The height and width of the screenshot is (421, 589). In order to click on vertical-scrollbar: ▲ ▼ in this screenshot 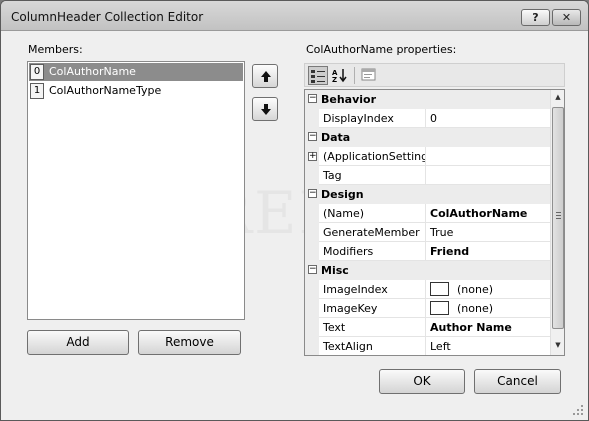, I will do `click(557, 222)`.